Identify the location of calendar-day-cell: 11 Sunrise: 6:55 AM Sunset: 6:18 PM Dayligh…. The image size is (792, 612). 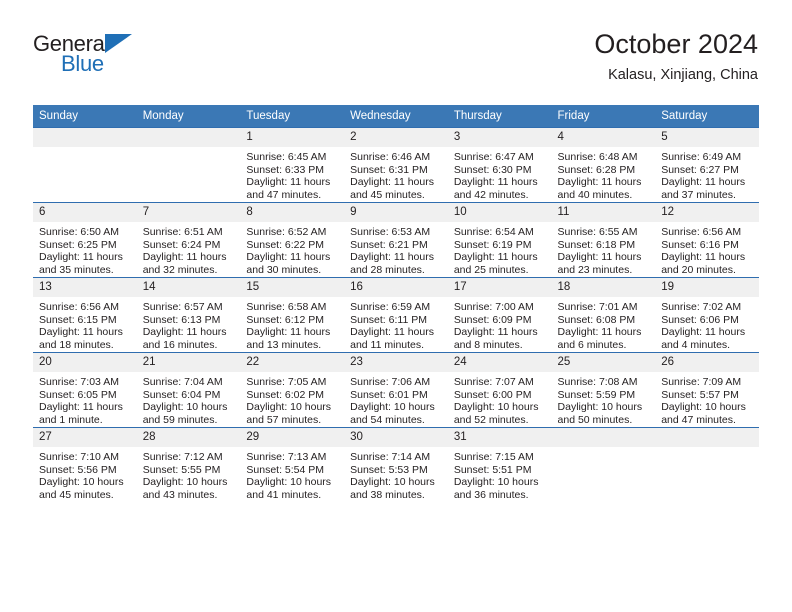
(603, 240).